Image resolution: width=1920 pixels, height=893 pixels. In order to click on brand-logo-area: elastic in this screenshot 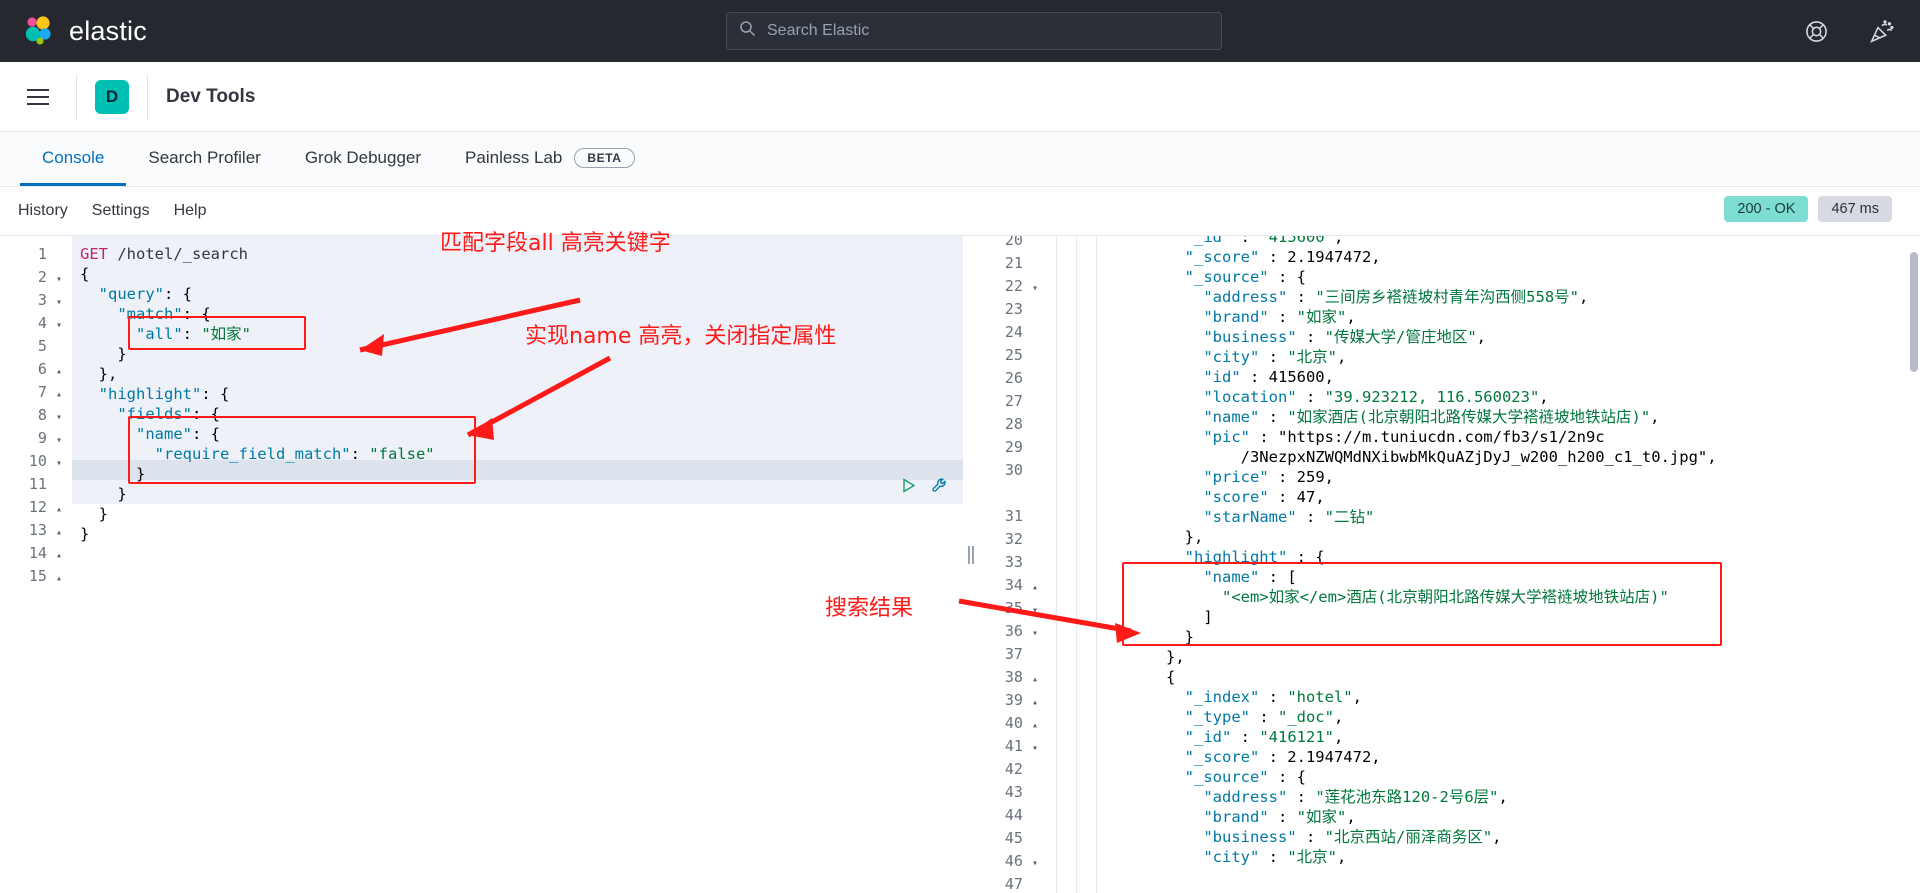, I will do `click(84, 31)`.